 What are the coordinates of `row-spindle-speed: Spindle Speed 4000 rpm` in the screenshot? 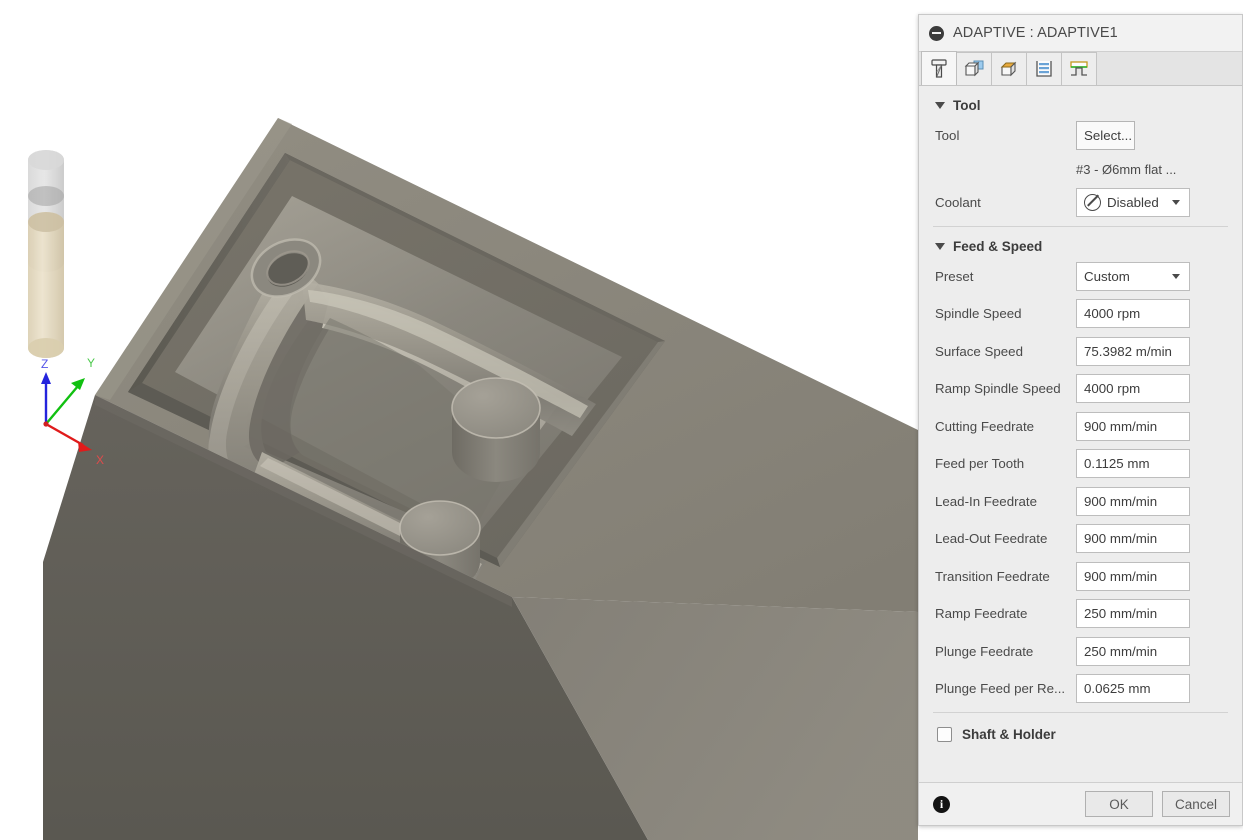 It's located at (1080, 313).